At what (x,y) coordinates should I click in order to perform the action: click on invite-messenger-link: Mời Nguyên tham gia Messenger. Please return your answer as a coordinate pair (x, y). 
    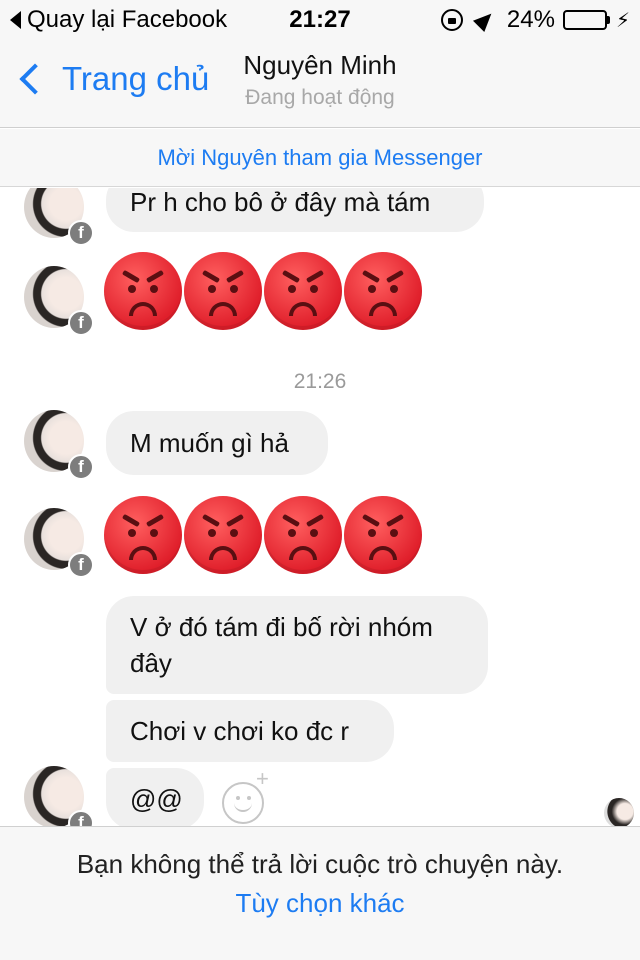
    Looking at the image, I should click on (320, 158).